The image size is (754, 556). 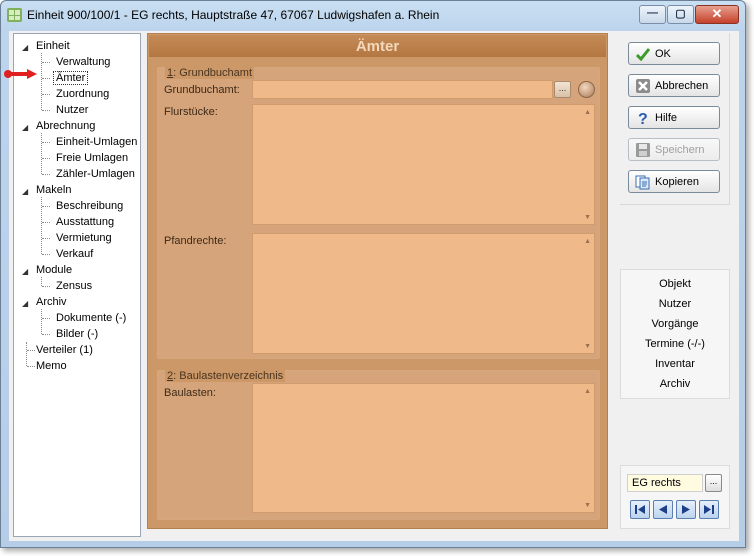 What do you see at coordinates (717, 14) in the screenshot?
I see `close-button: ✕` at bounding box center [717, 14].